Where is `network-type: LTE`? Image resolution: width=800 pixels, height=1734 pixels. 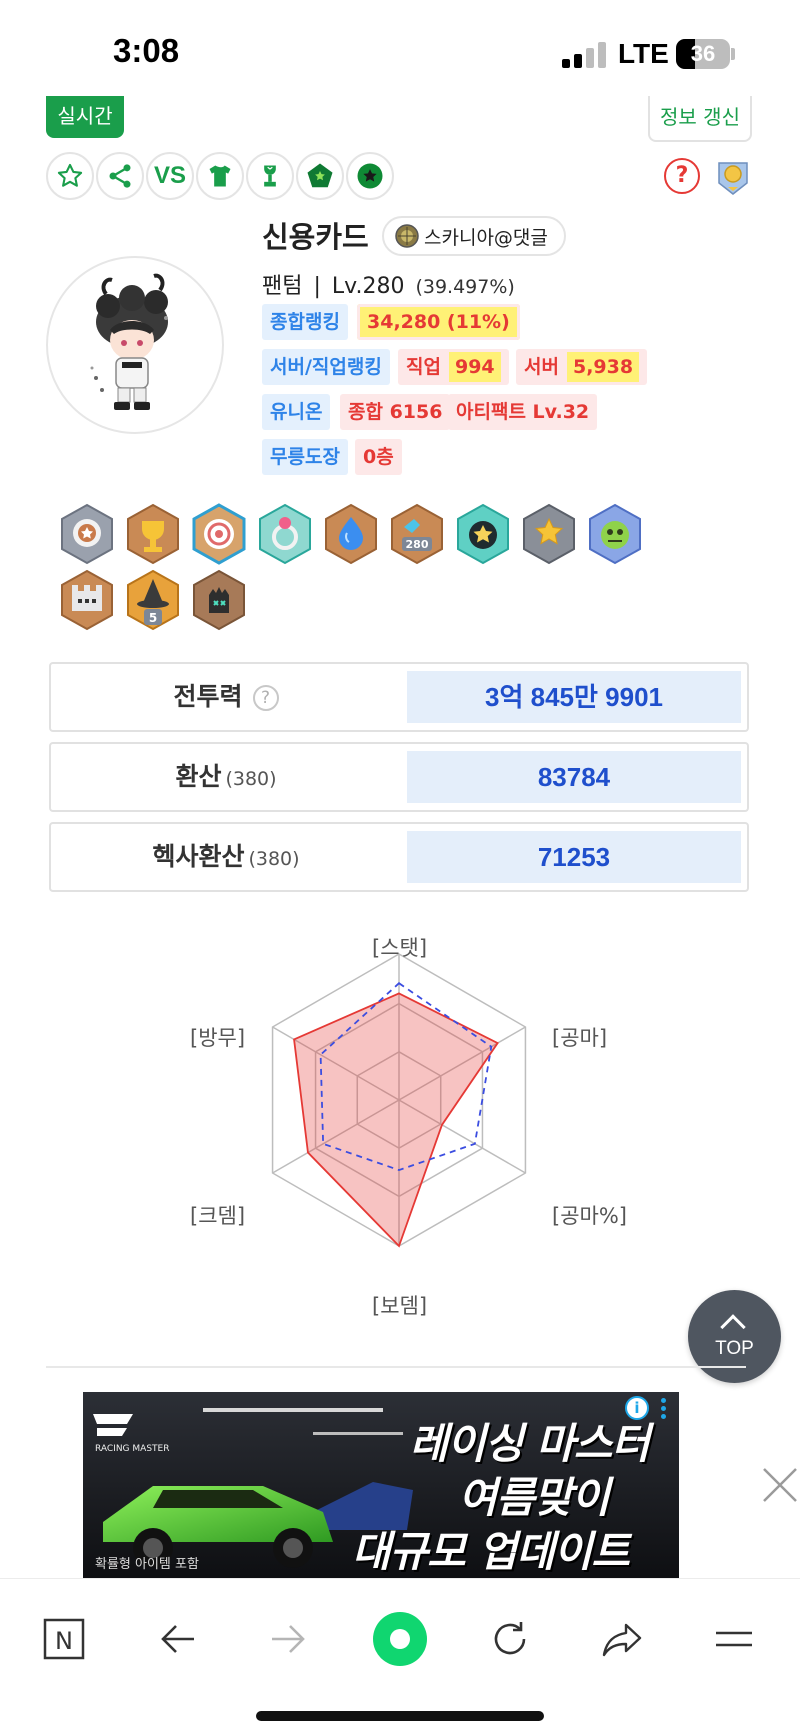
network-type: LTE is located at coordinates (643, 53).